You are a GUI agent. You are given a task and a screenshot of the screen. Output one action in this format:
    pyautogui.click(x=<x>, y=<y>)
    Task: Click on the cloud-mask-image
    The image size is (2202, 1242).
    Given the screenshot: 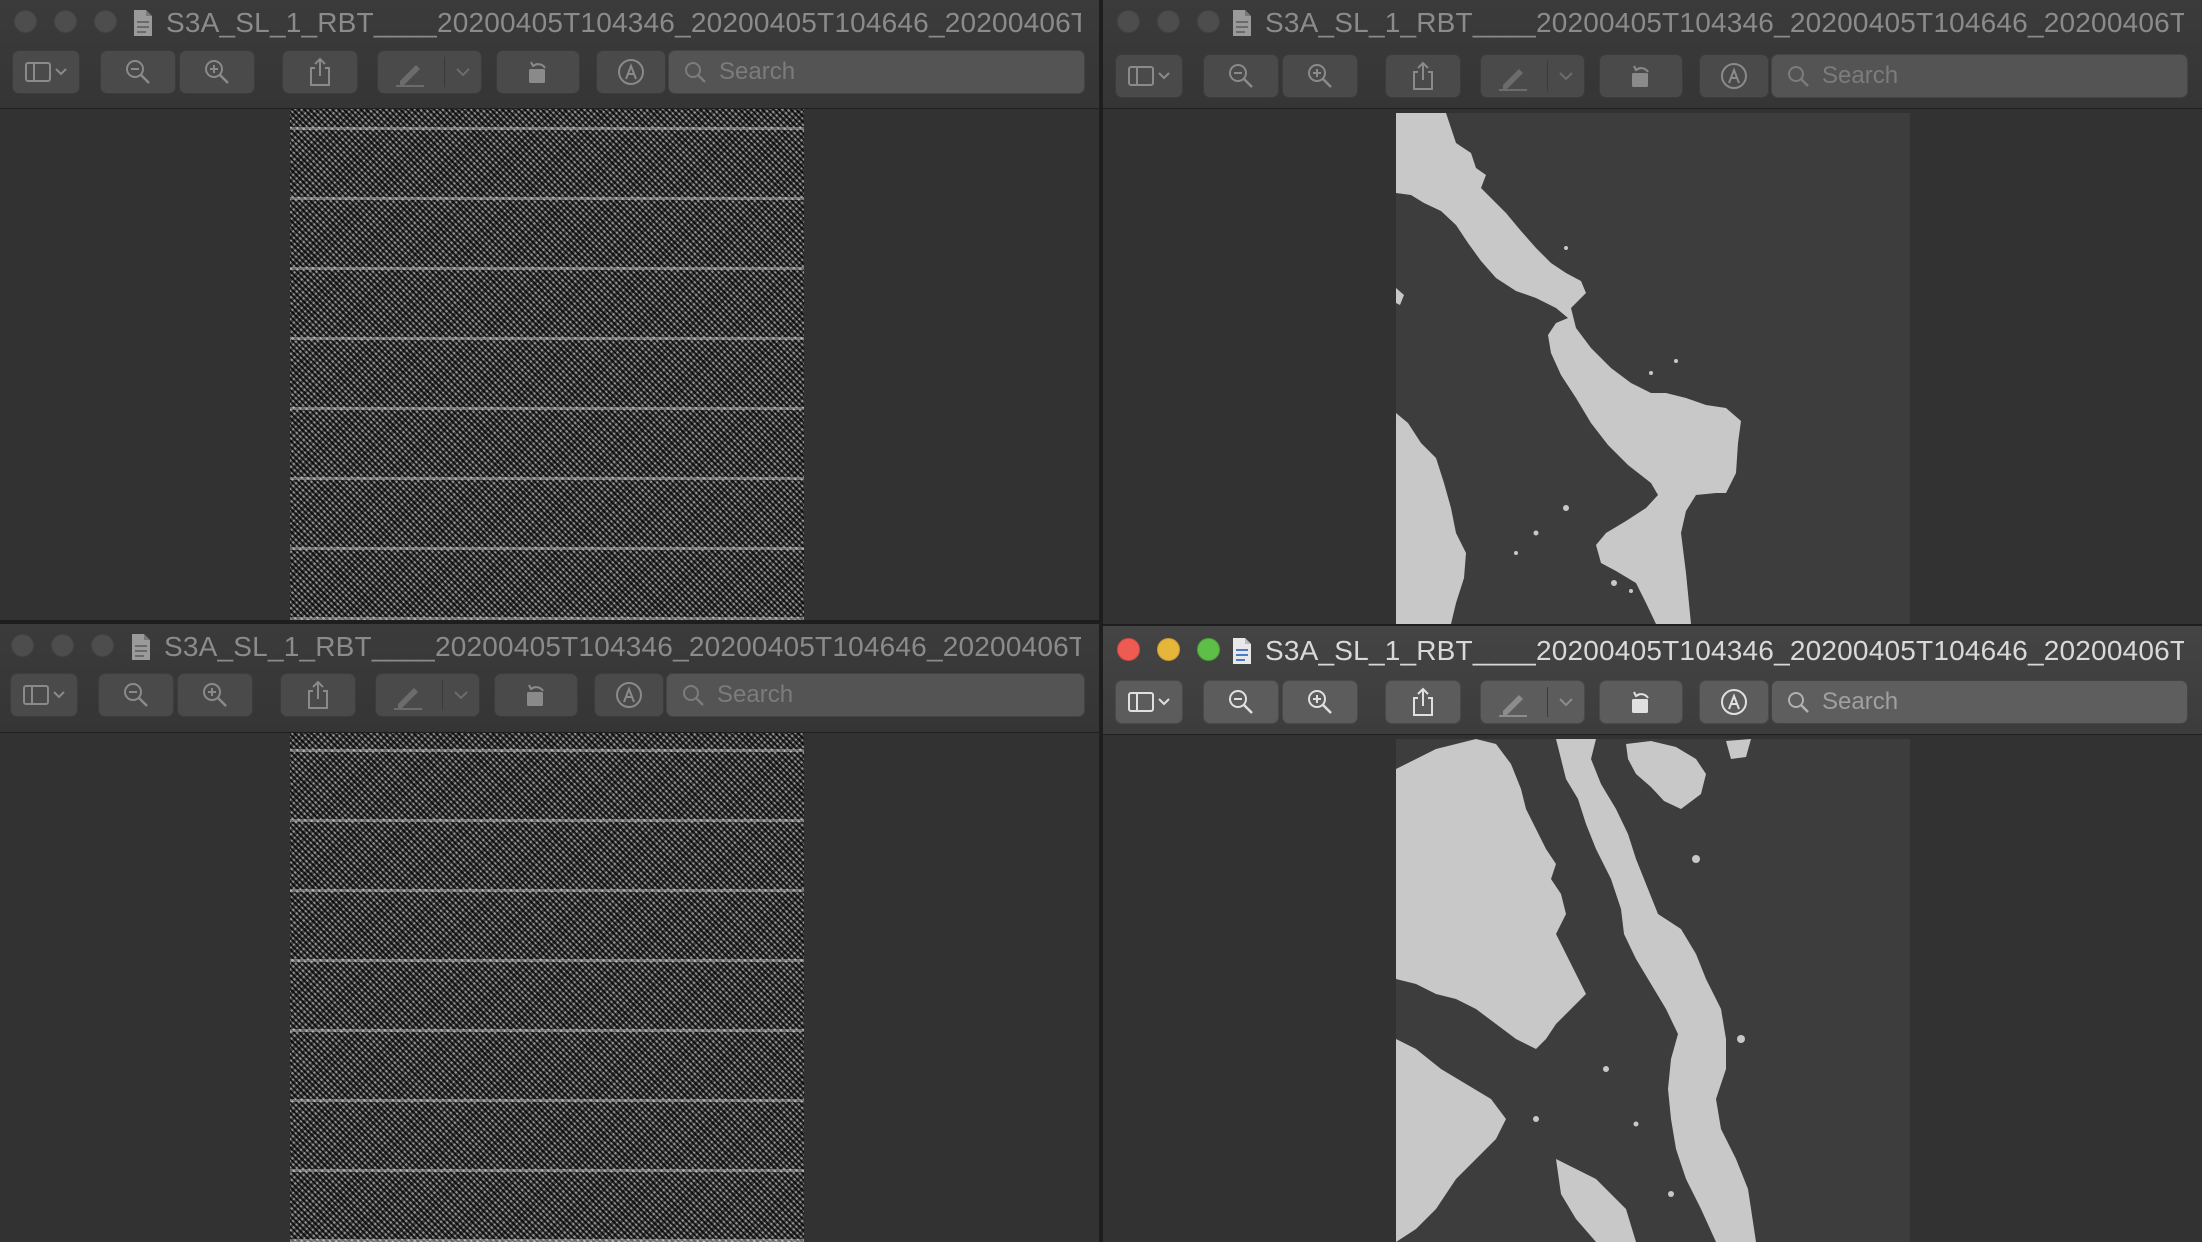 What is the action you would take?
    pyautogui.click(x=1653, y=990)
    